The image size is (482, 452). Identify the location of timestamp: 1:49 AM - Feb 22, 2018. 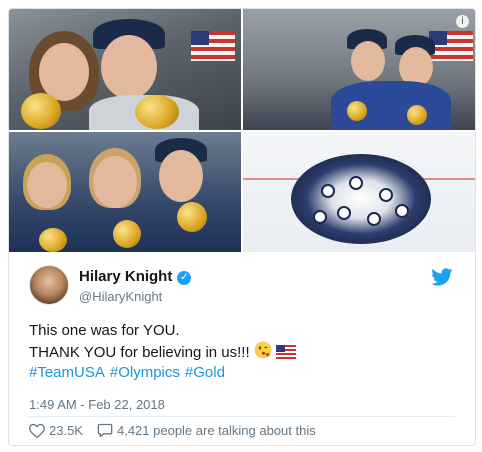
(97, 404).